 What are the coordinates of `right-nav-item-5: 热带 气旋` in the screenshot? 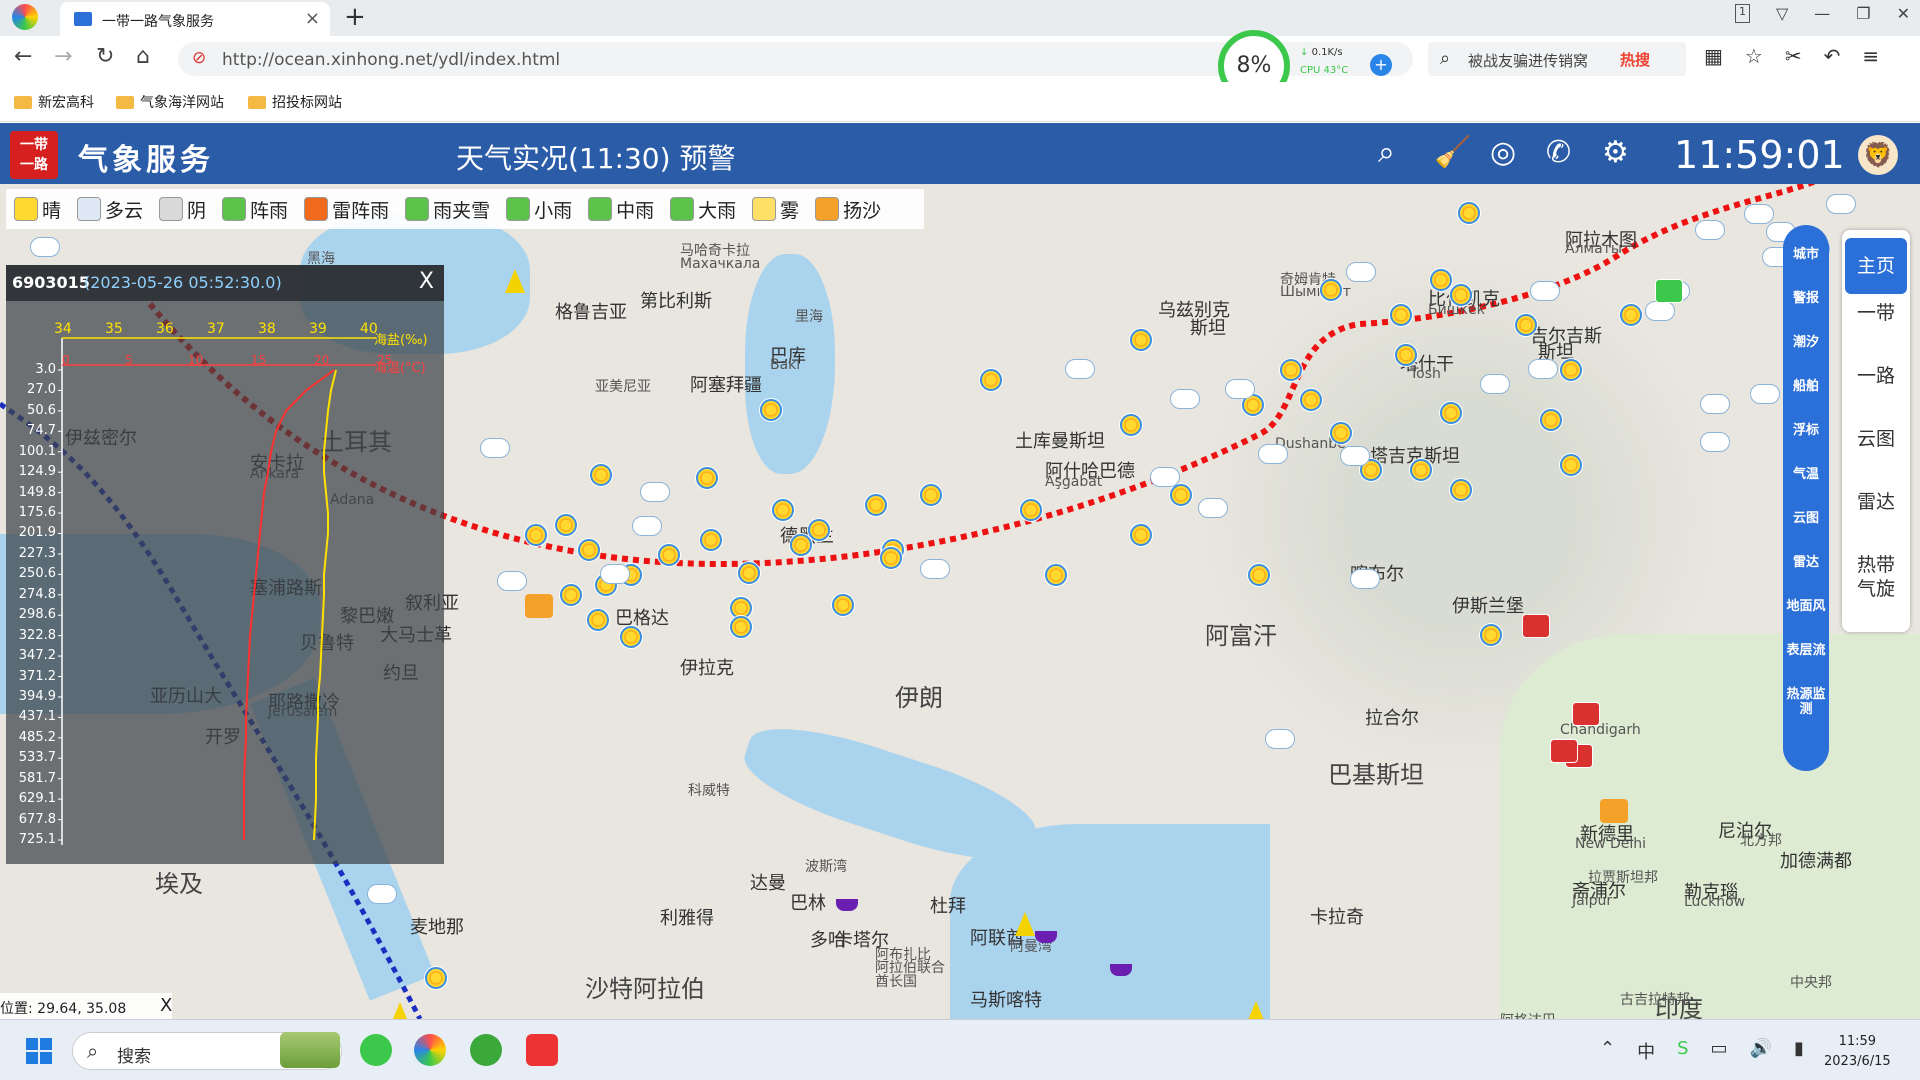 It's located at (1876, 577).